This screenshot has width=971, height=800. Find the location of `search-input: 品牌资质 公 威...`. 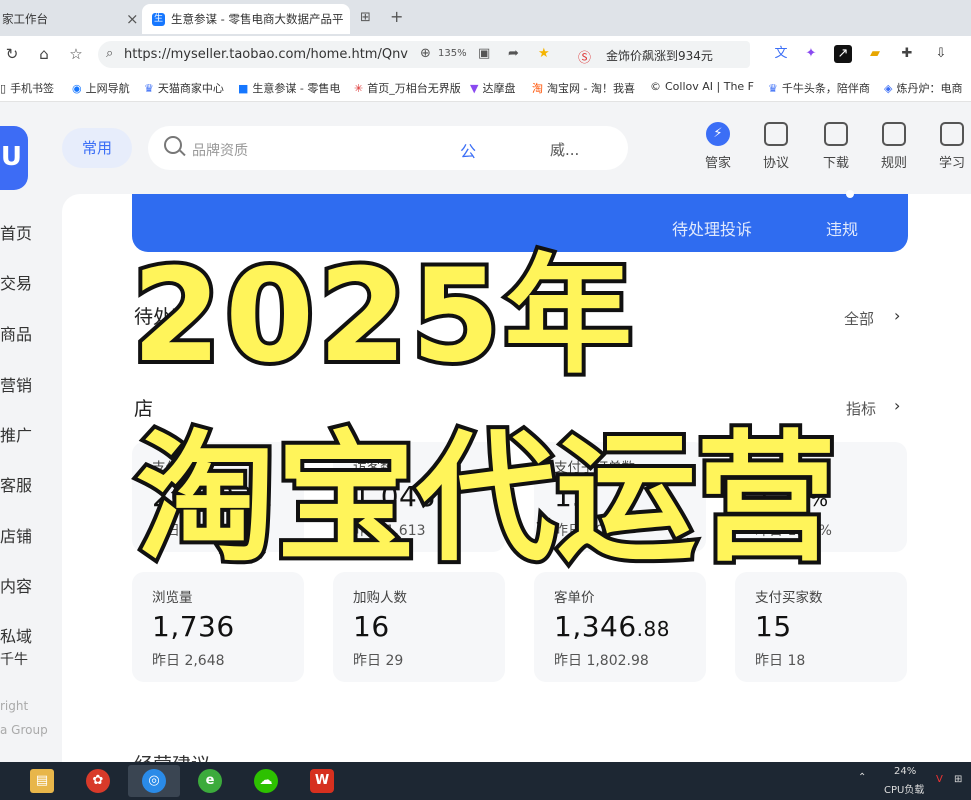

search-input: 品牌资质 公 威... is located at coordinates (388, 148).